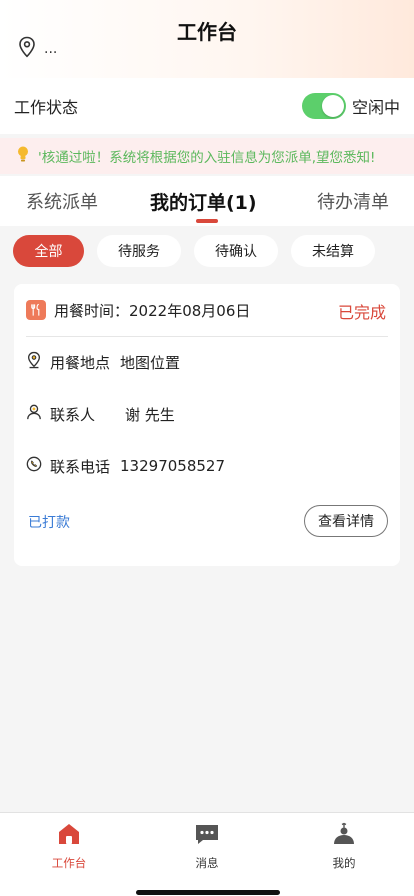  What do you see at coordinates (34, 362) in the screenshot?
I see `map-pin-icon` at bounding box center [34, 362].